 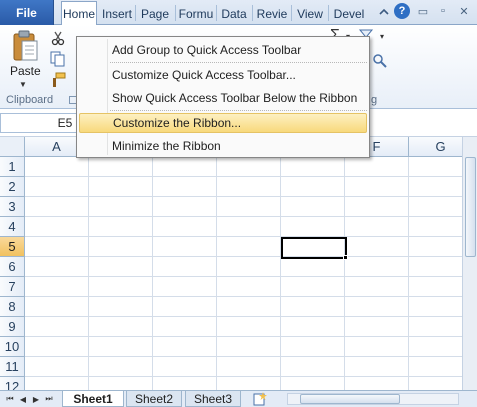 I want to click on menu-item-minimize-ribbon: Minimize the Ribbon, so click(x=223, y=146).